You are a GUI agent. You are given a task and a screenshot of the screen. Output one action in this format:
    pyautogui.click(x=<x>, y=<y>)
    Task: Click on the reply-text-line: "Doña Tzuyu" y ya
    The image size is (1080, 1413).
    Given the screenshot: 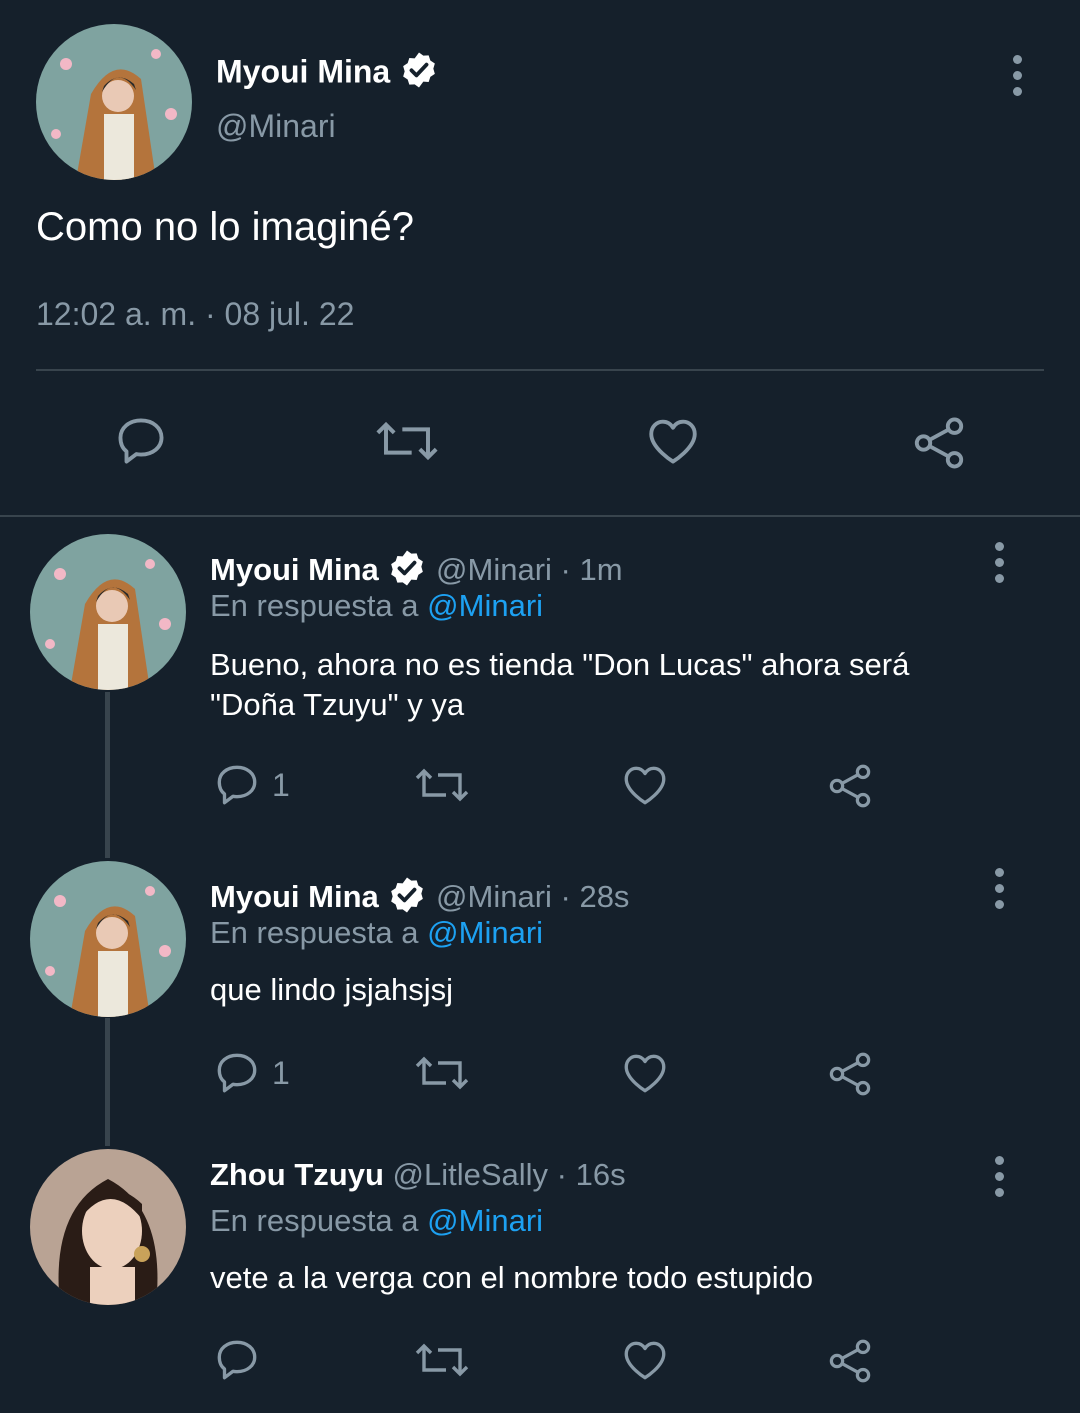 What is the action you would take?
    pyautogui.click(x=337, y=704)
    